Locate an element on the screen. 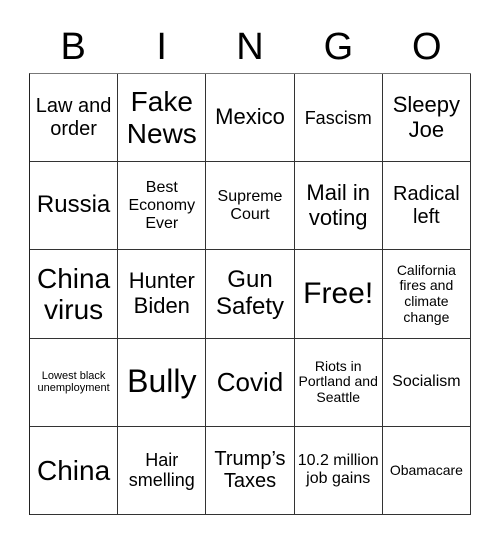 The height and width of the screenshot is (544, 500). bingo-cell: Bully is located at coordinates (162, 382).